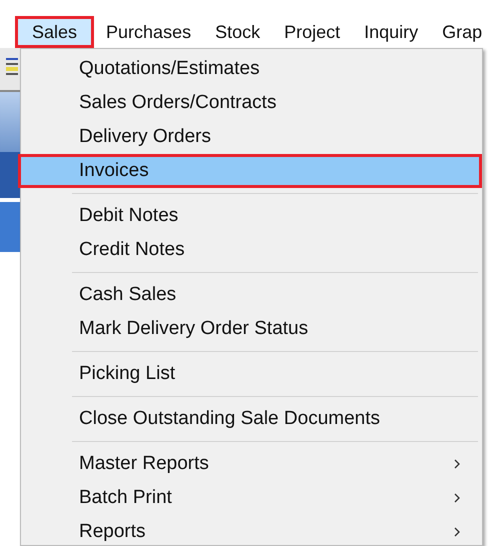 The image size is (491, 546). I want to click on menu-item: Picking List, so click(250, 374).